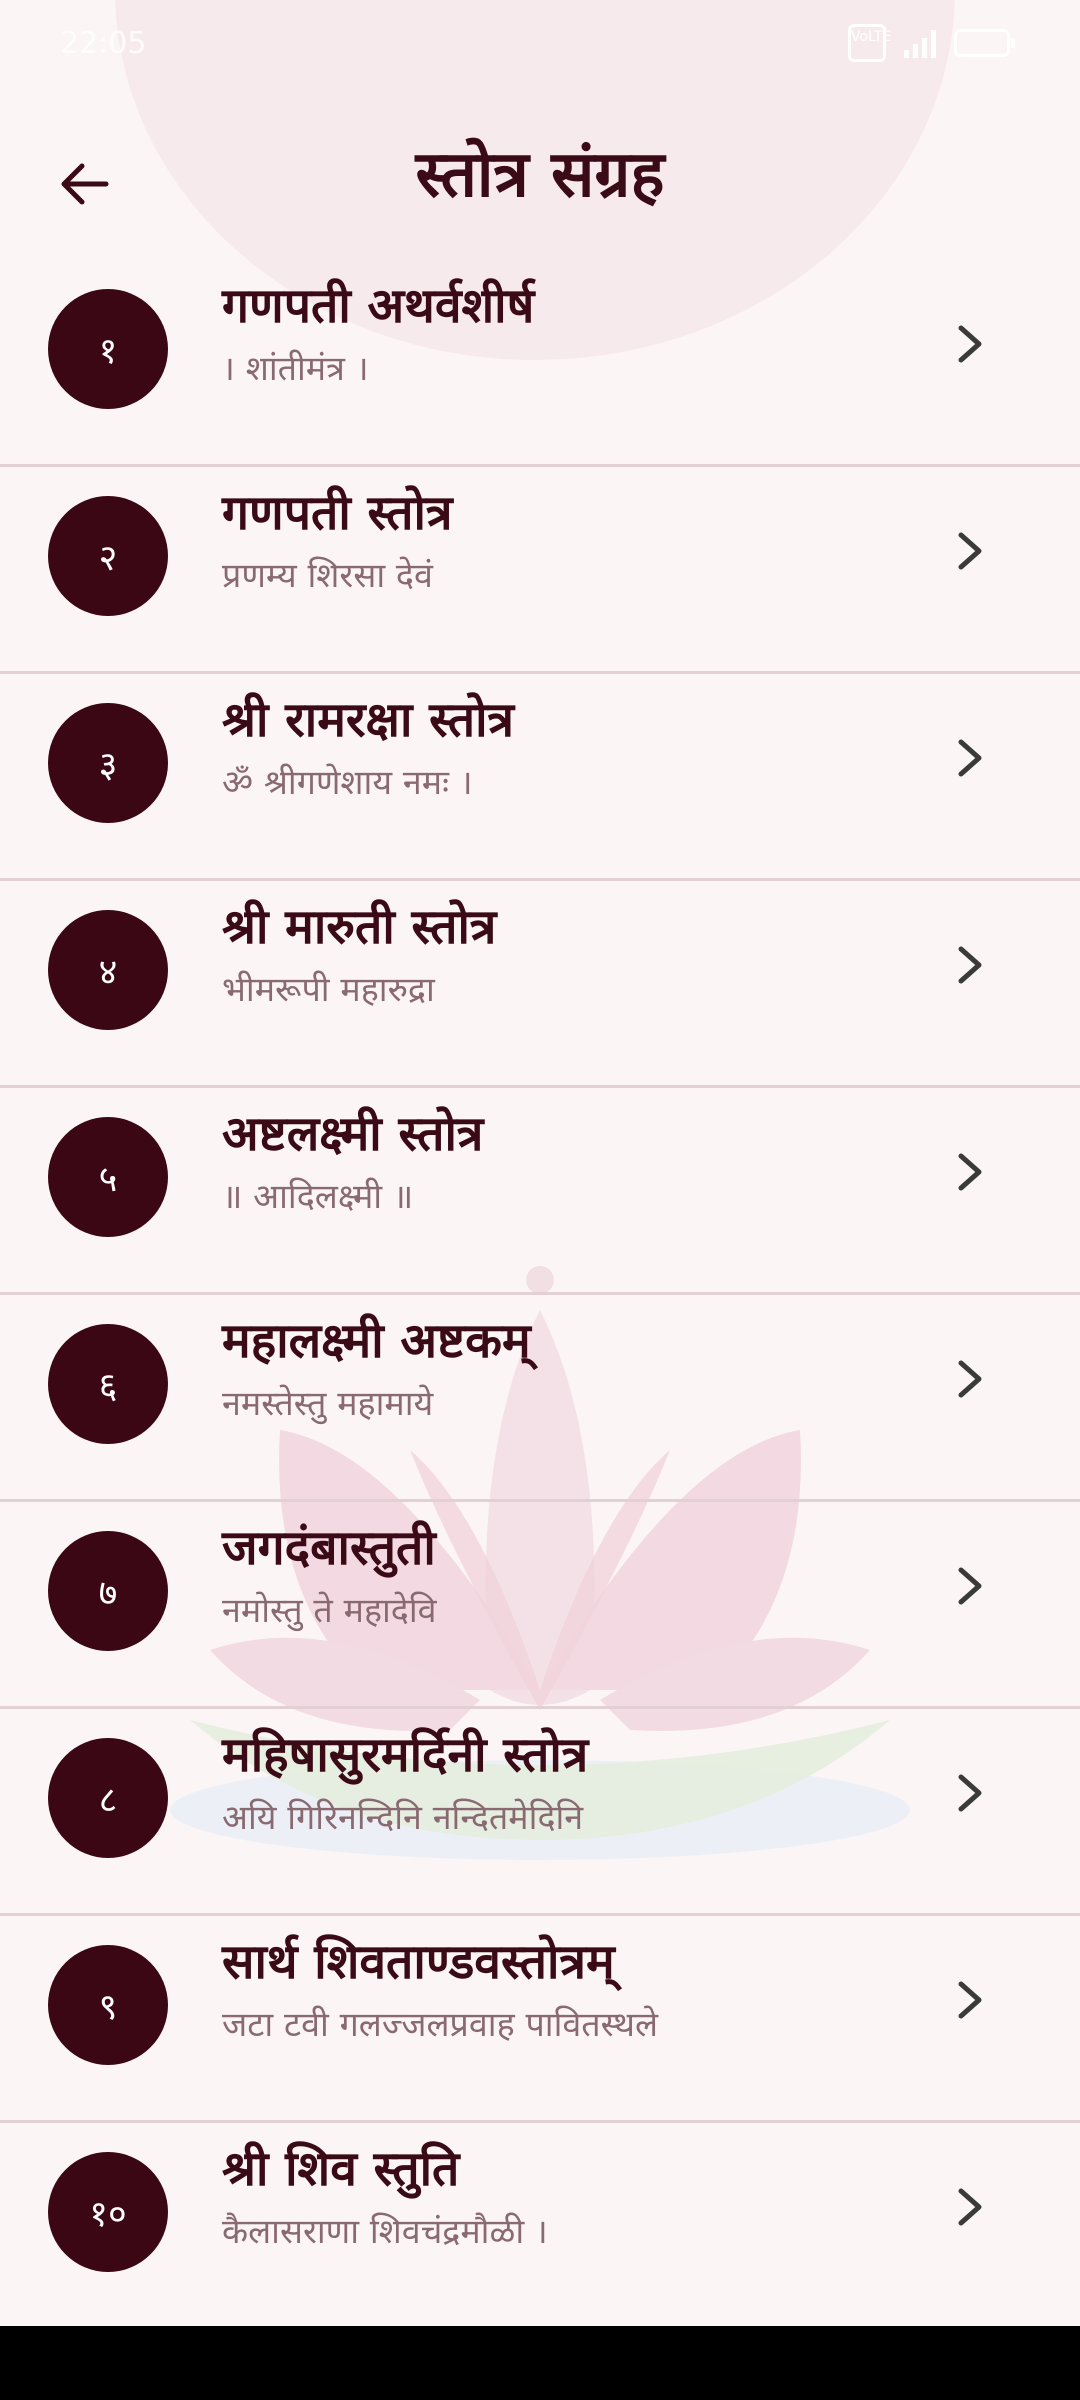 The width and height of the screenshot is (1080, 2400). Describe the element at coordinates (108, 763) in the screenshot. I see `number-badge: ३` at that location.